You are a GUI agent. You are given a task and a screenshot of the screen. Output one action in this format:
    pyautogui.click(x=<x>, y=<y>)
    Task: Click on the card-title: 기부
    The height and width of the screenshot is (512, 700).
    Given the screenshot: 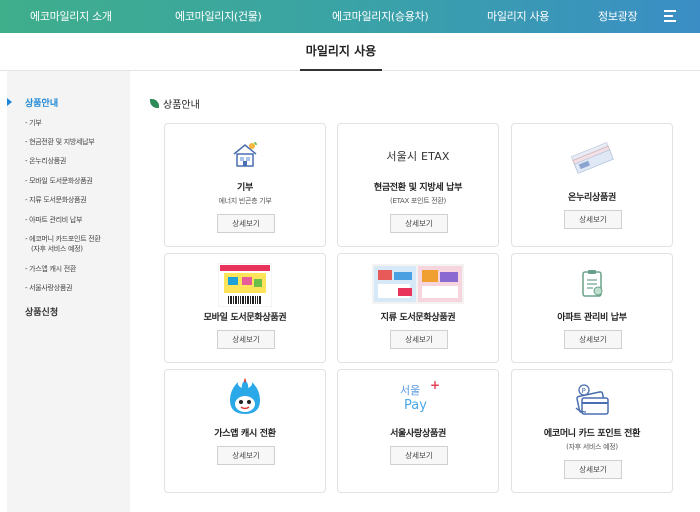 What is the action you would take?
    pyautogui.click(x=245, y=188)
    